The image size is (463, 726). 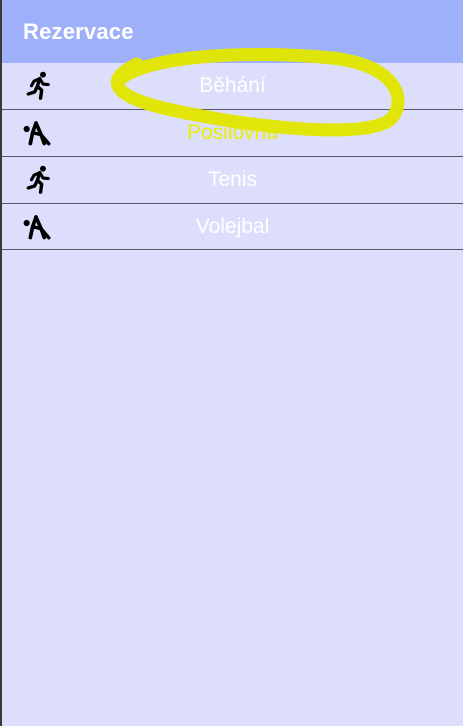 I want to click on list-item-volejbal: Volejbal, so click(x=232, y=227).